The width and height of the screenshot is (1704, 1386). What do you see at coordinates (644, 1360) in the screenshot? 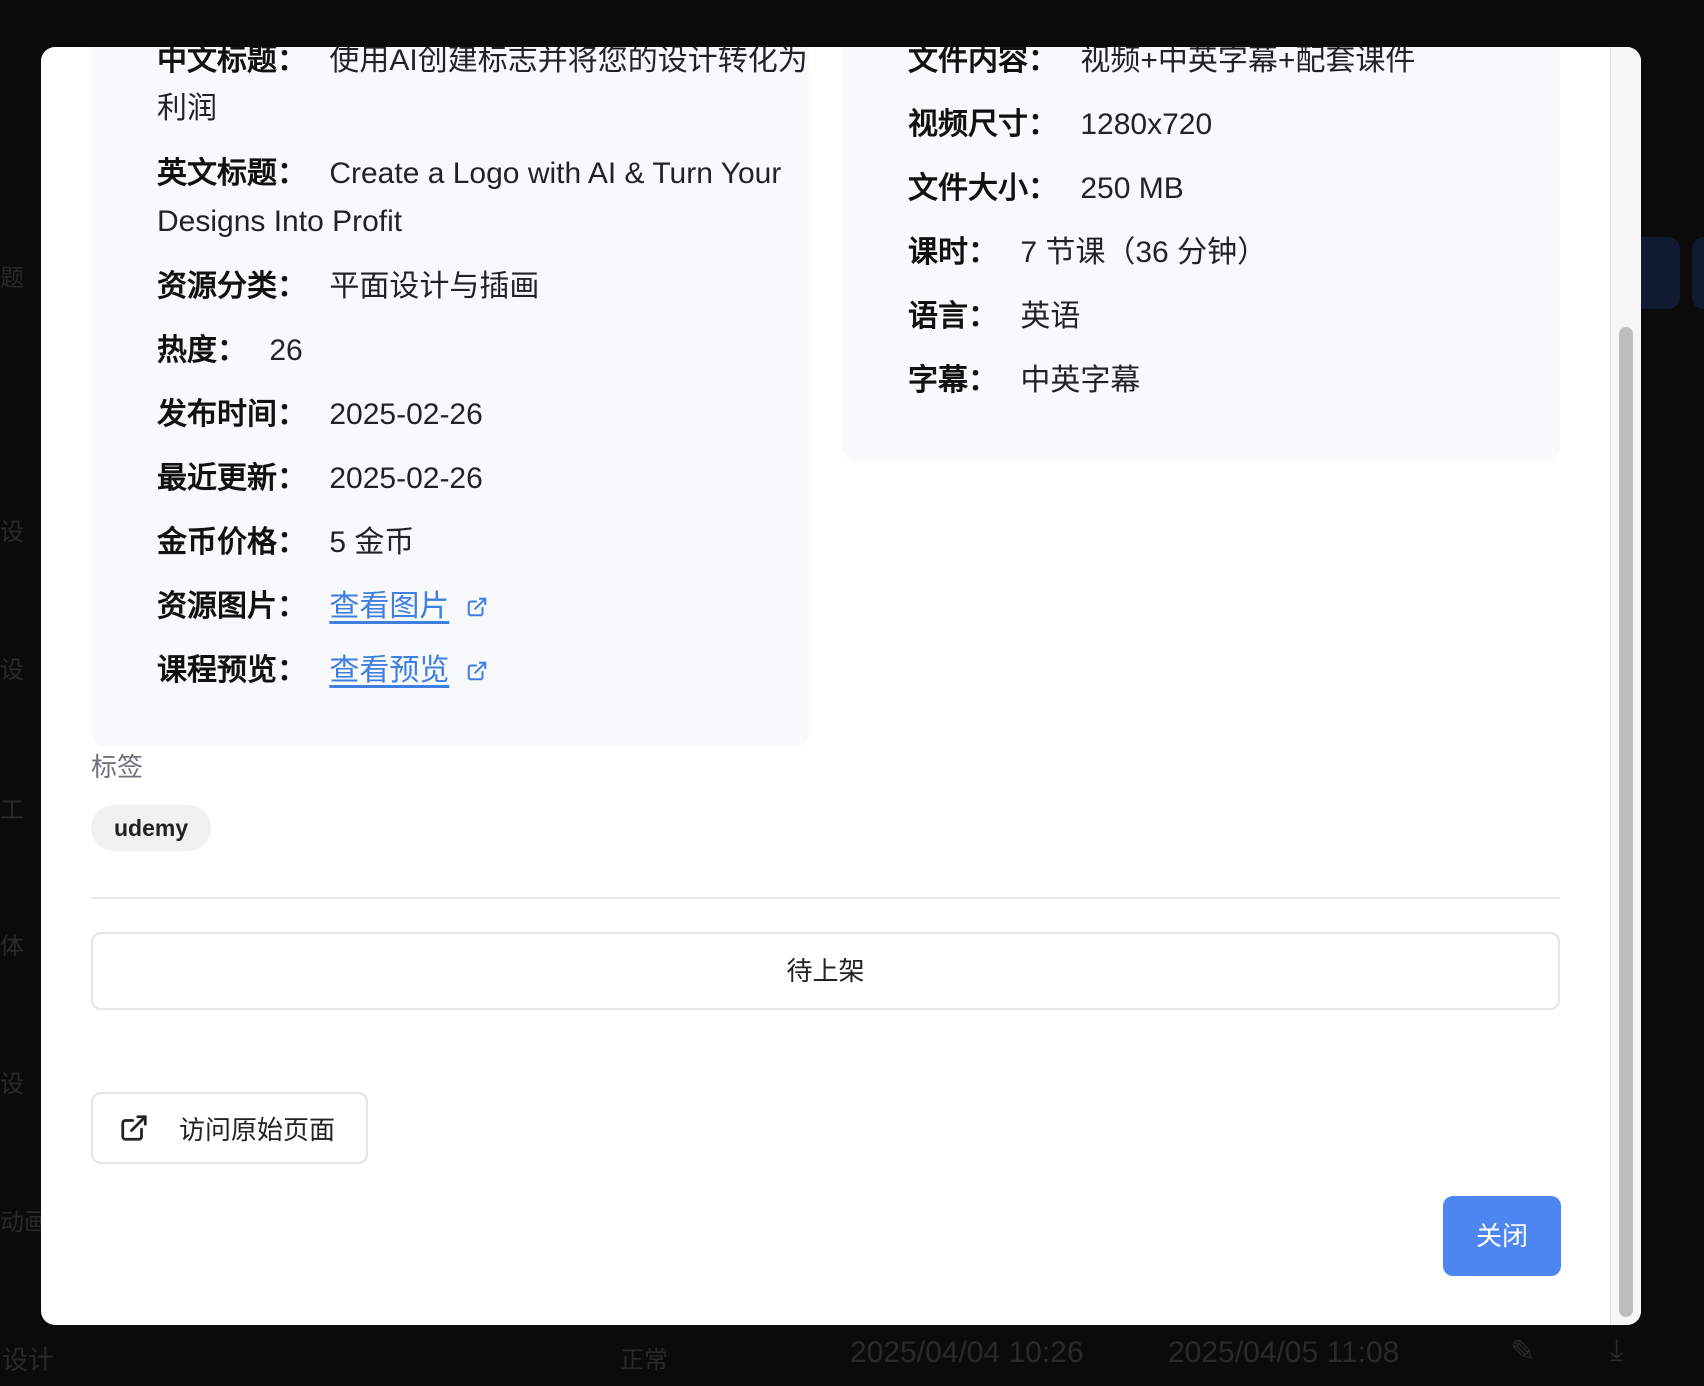
I see `bg-bottom-status: 正常` at bounding box center [644, 1360].